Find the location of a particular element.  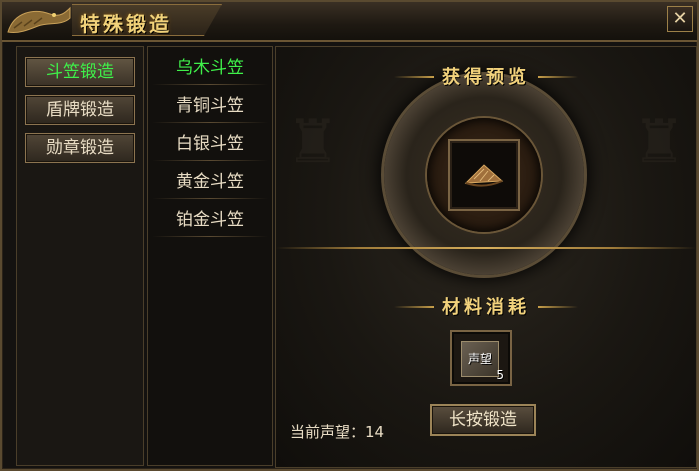

bamboo-hat-icon is located at coordinates (484, 175).